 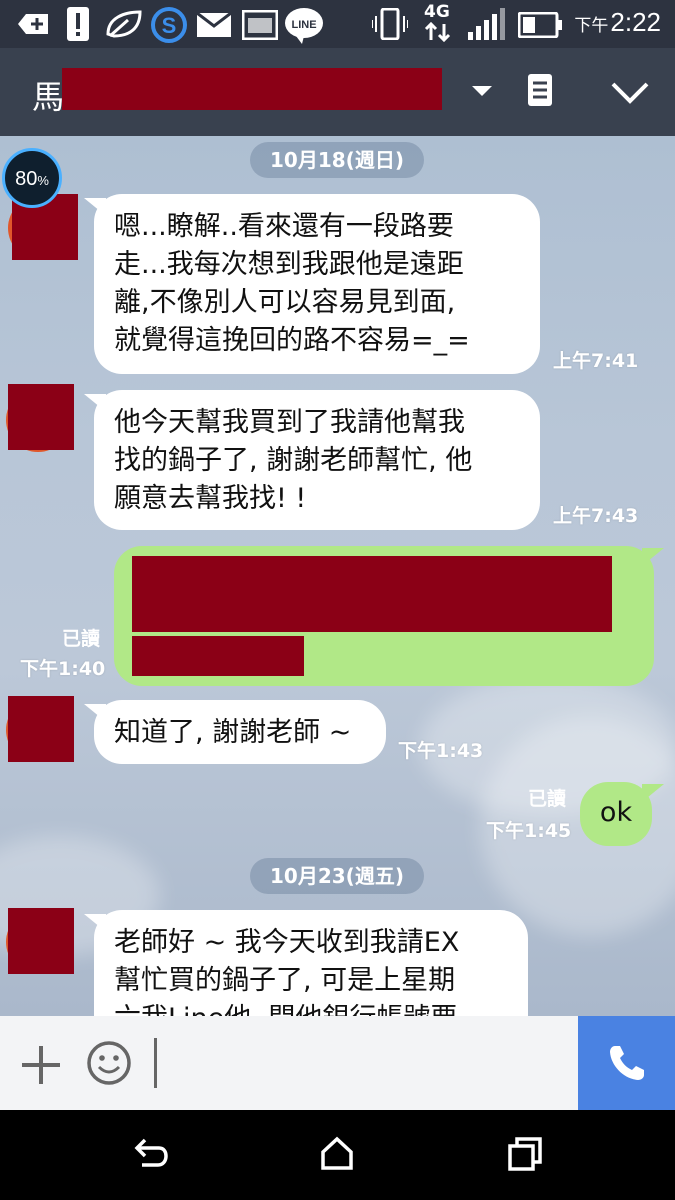 I want to click on svg-text: LINE, so click(x=303, y=25).